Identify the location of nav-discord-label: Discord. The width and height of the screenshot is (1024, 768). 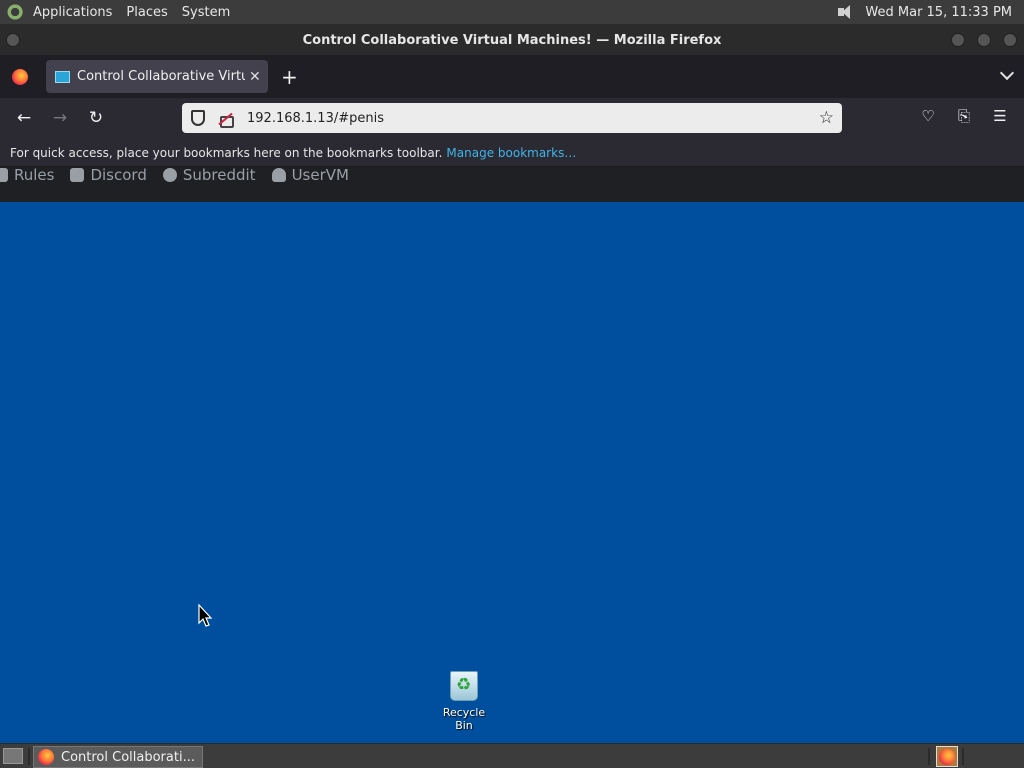
(118, 175).